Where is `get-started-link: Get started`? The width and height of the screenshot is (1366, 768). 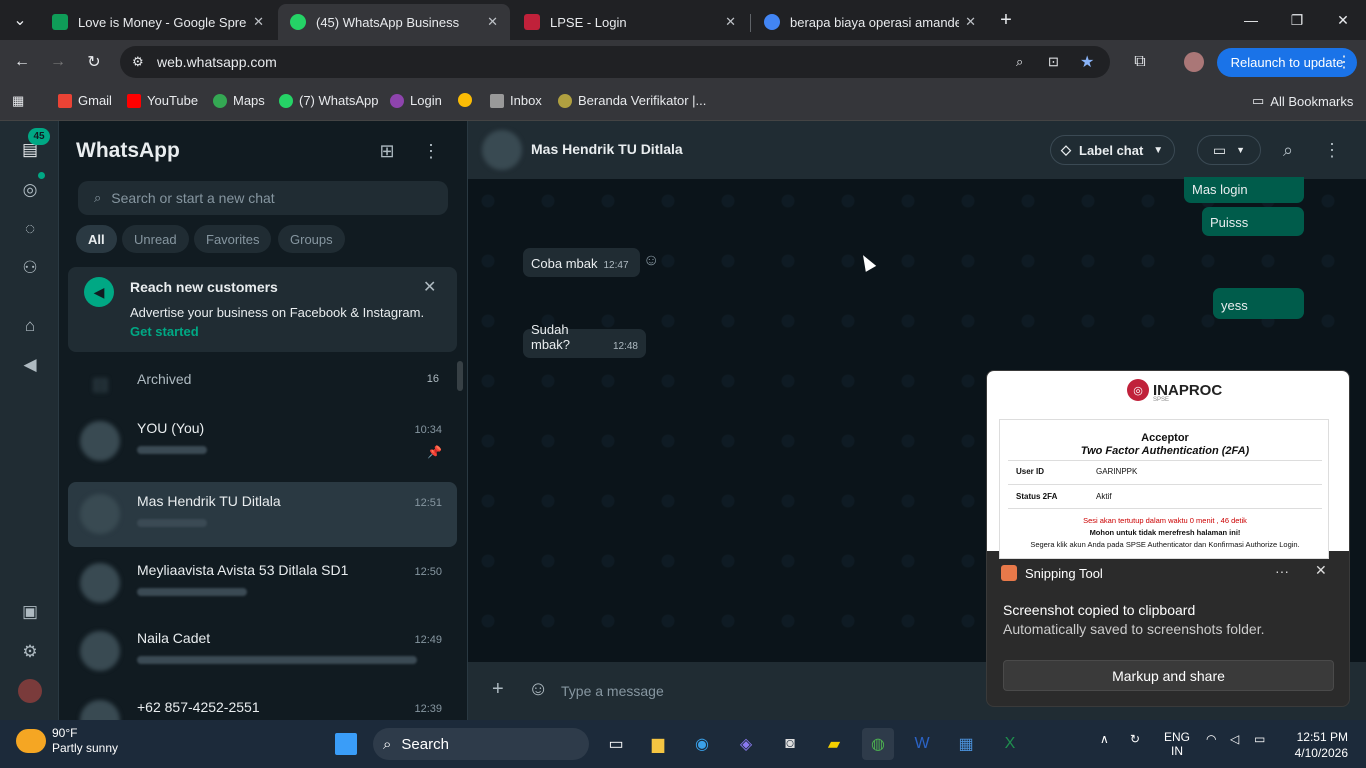
get-started-link: Get started is located at coordinates (164, 331).